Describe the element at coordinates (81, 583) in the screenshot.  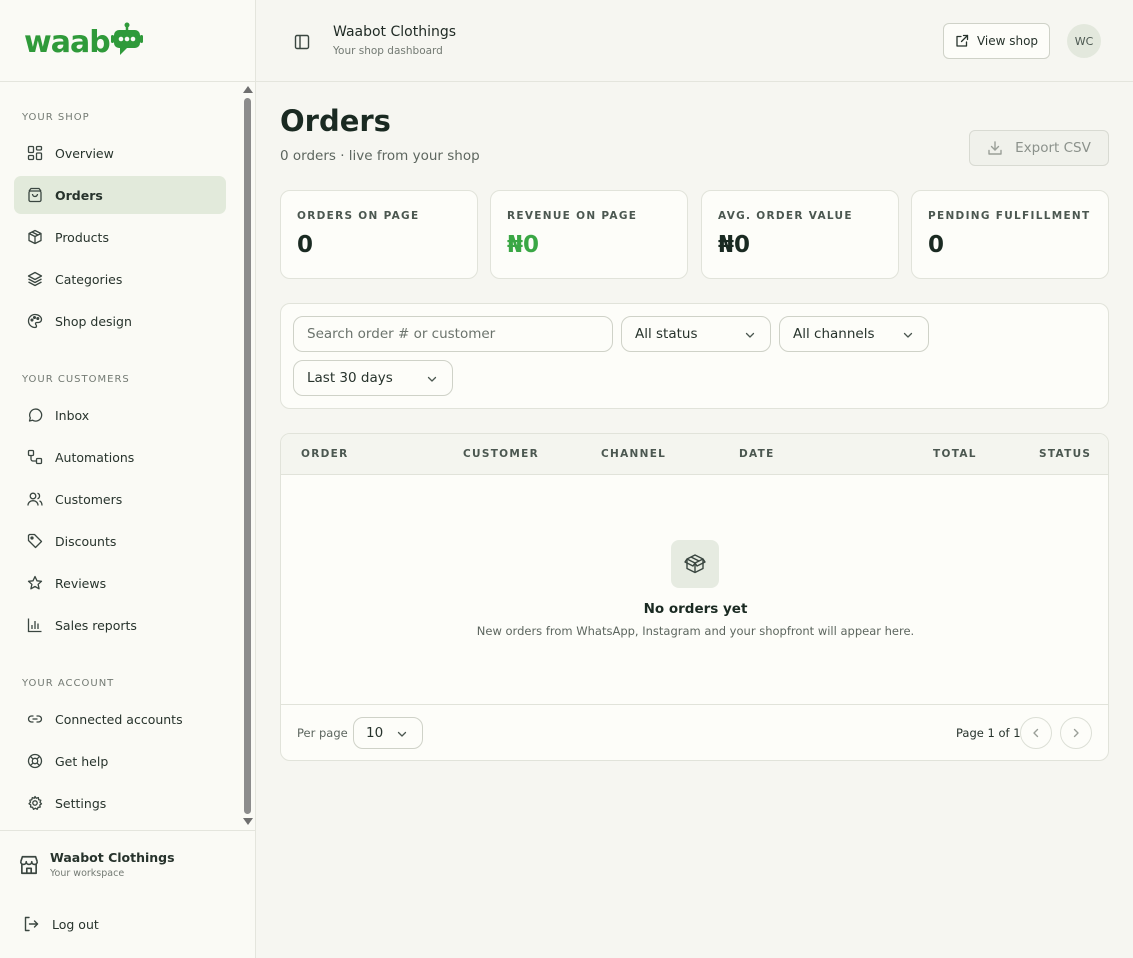
I see `sidebar-item-label: Reviews` at that location.